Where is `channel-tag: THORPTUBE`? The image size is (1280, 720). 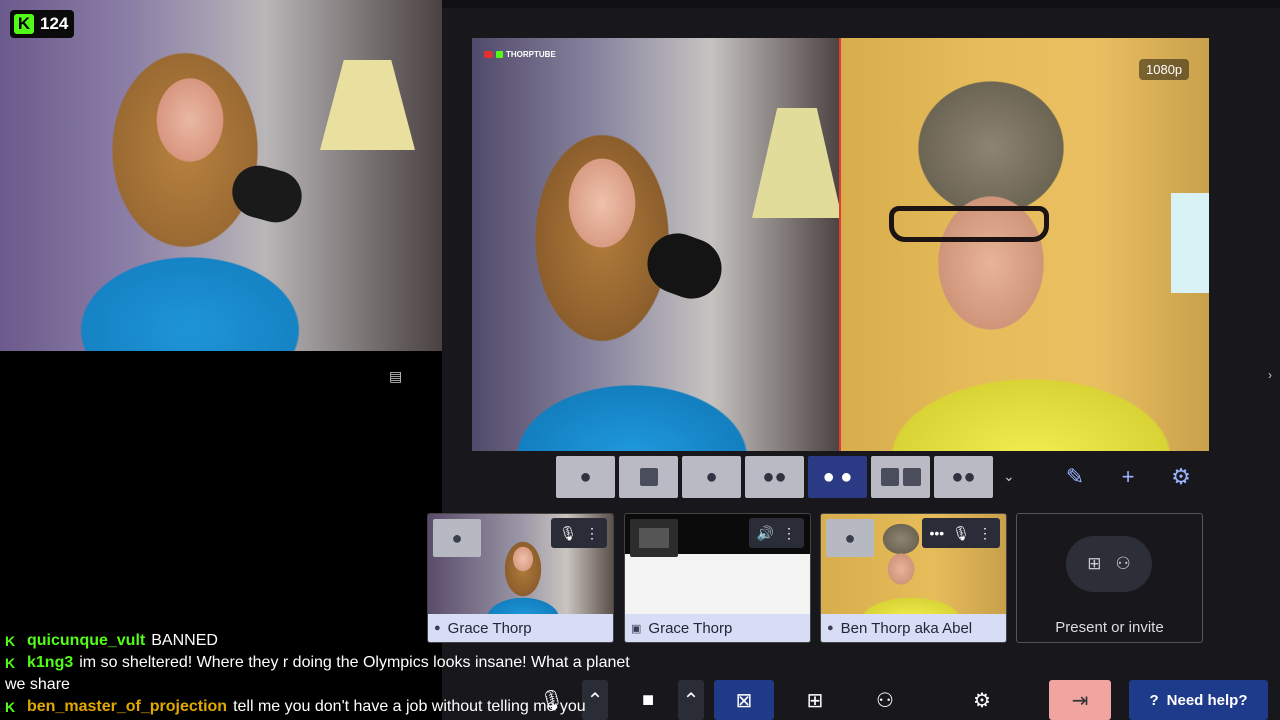
channel-tag: THORPTUBE is located at coordinates (520, 54).